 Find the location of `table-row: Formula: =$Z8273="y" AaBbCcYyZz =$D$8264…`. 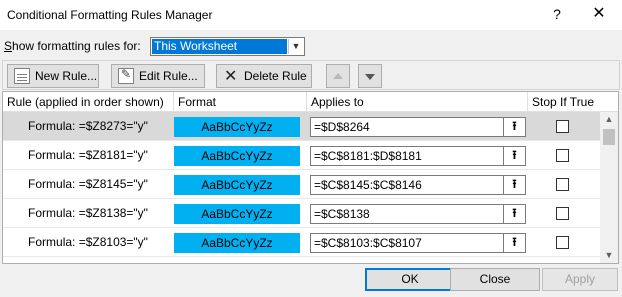

table-row: Formula: =$Z8273="y" AaBbCcYyZz =$D$8264… is located at coordinates (301, 126).